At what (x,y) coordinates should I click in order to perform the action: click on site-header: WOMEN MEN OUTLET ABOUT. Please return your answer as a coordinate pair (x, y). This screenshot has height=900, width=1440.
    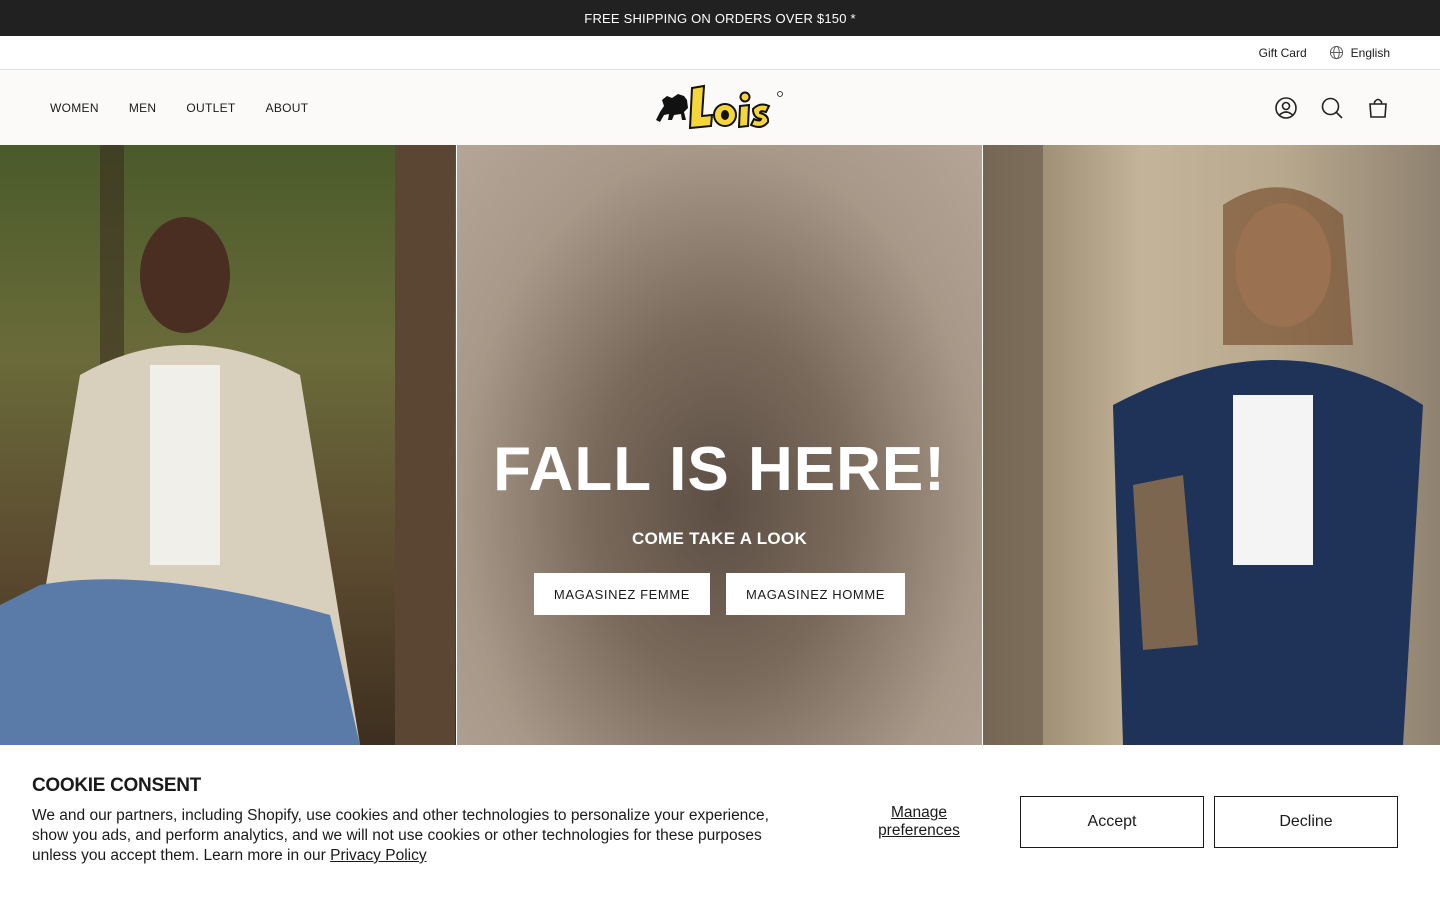
    Looking at the image, I should click on (720, 107).